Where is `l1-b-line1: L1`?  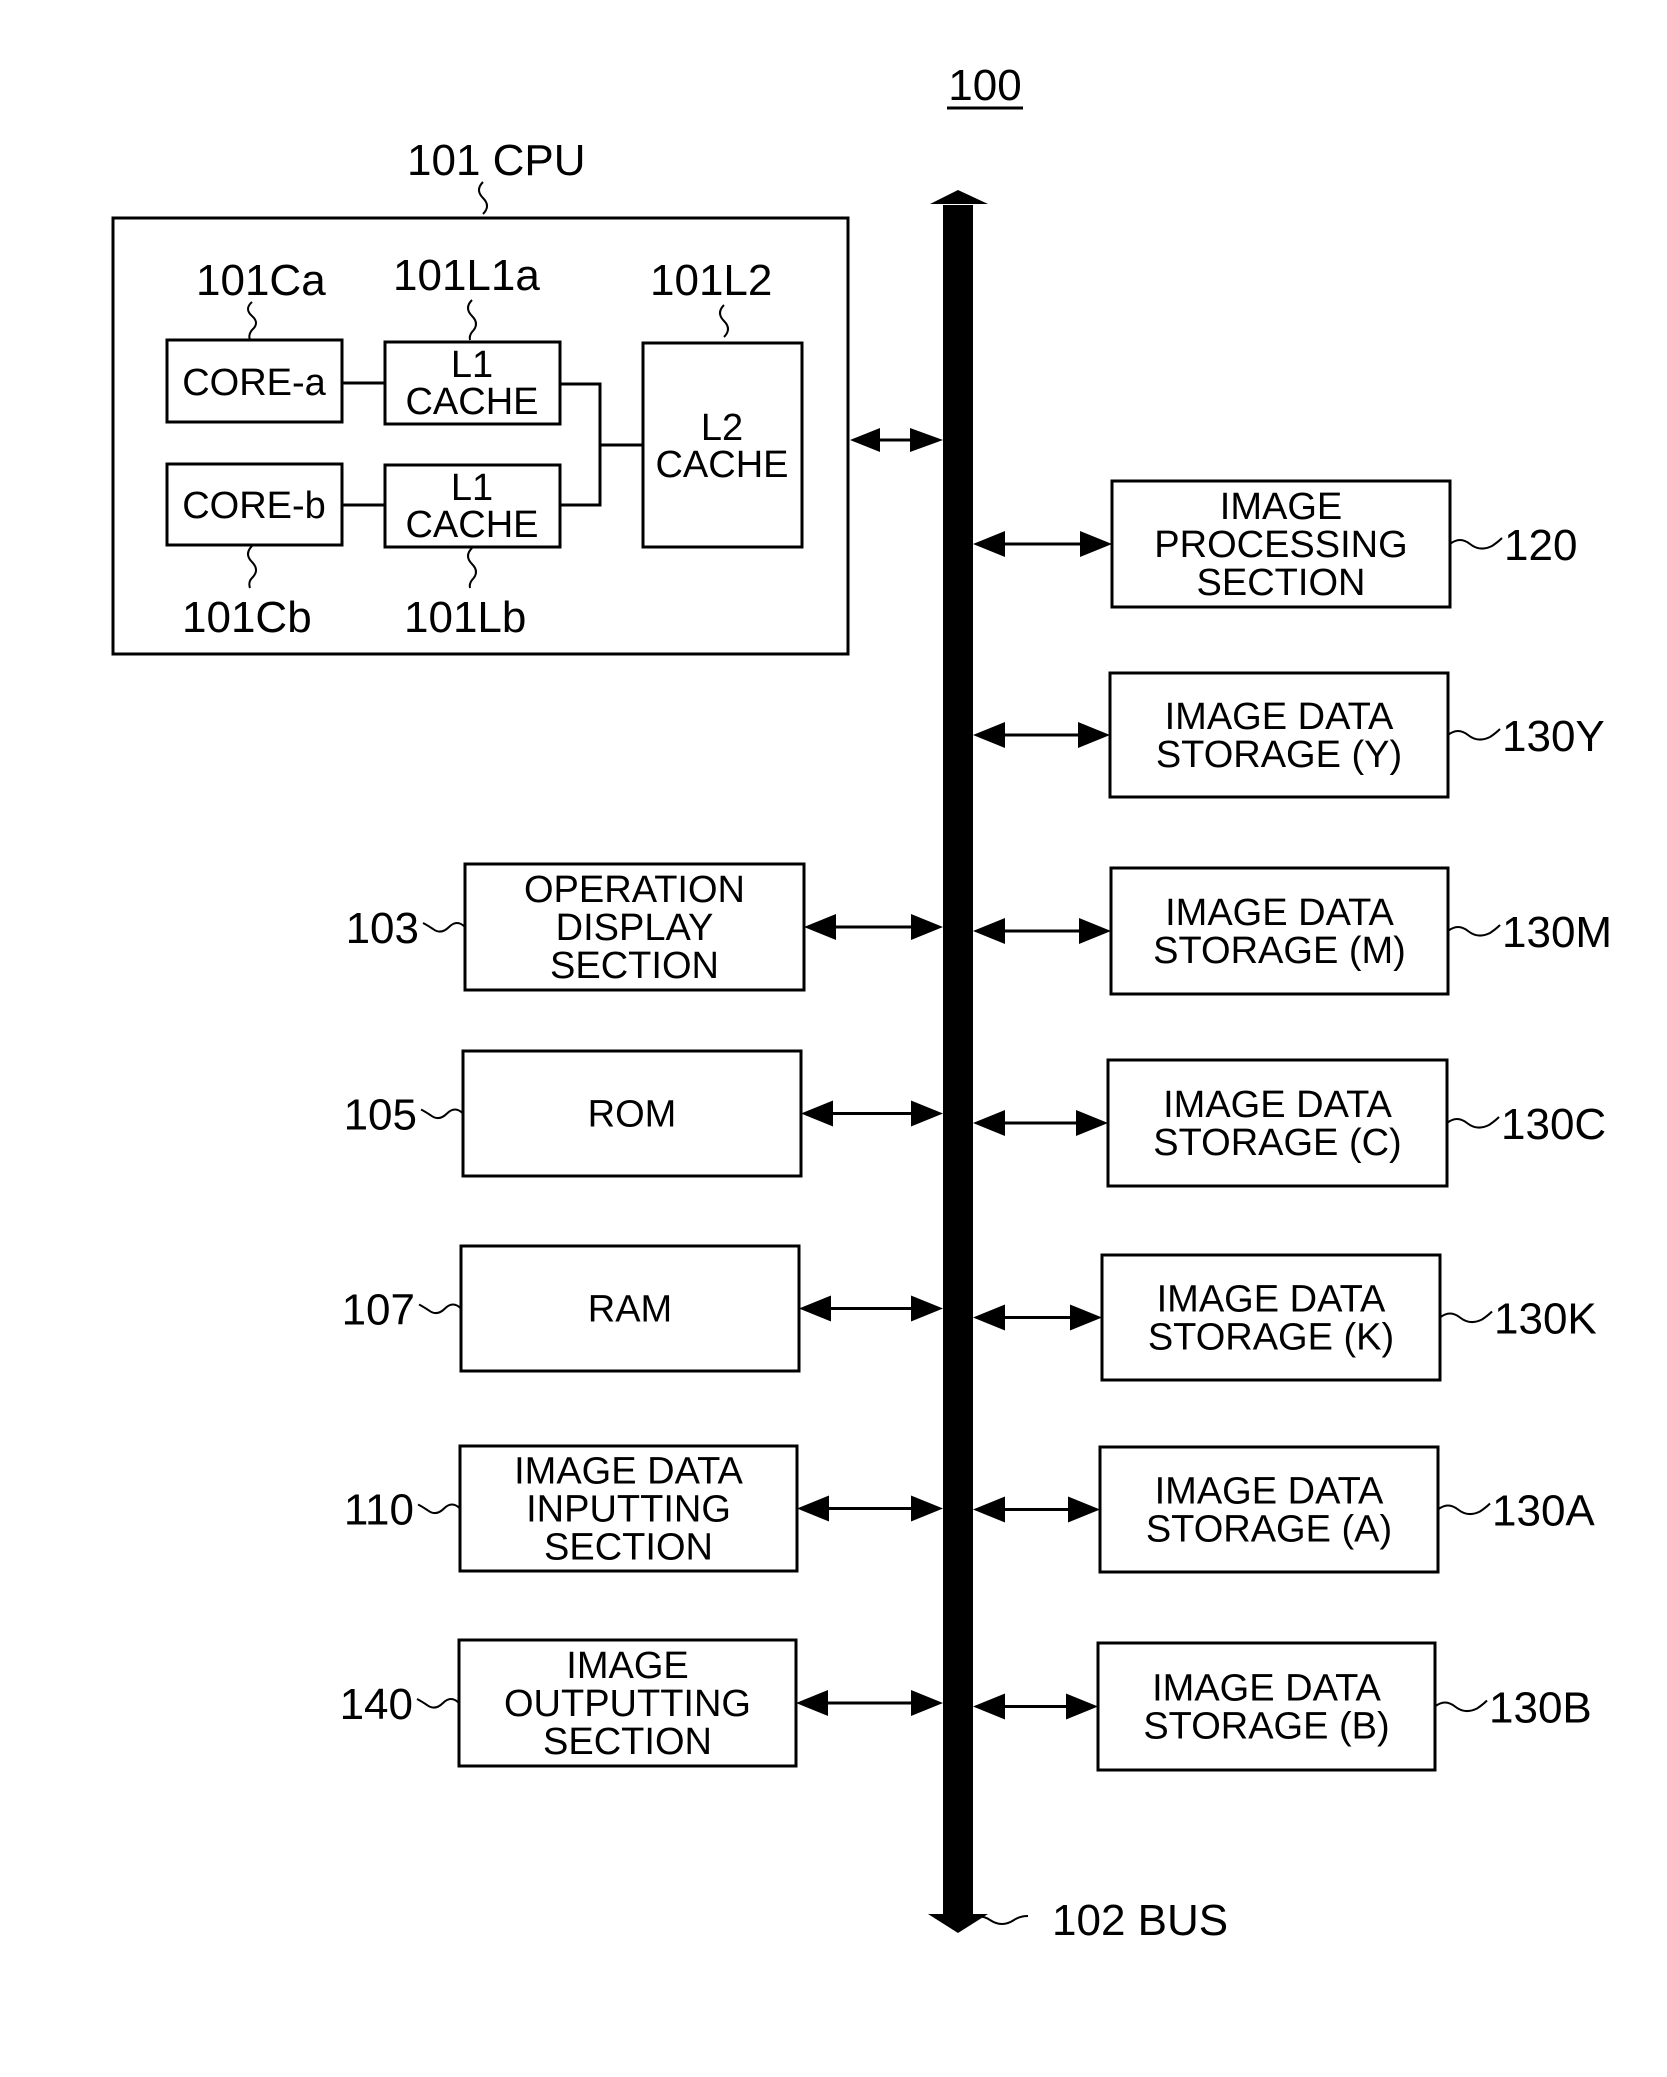
l1-b-line1: L1 is located at coordinates (472, 488).